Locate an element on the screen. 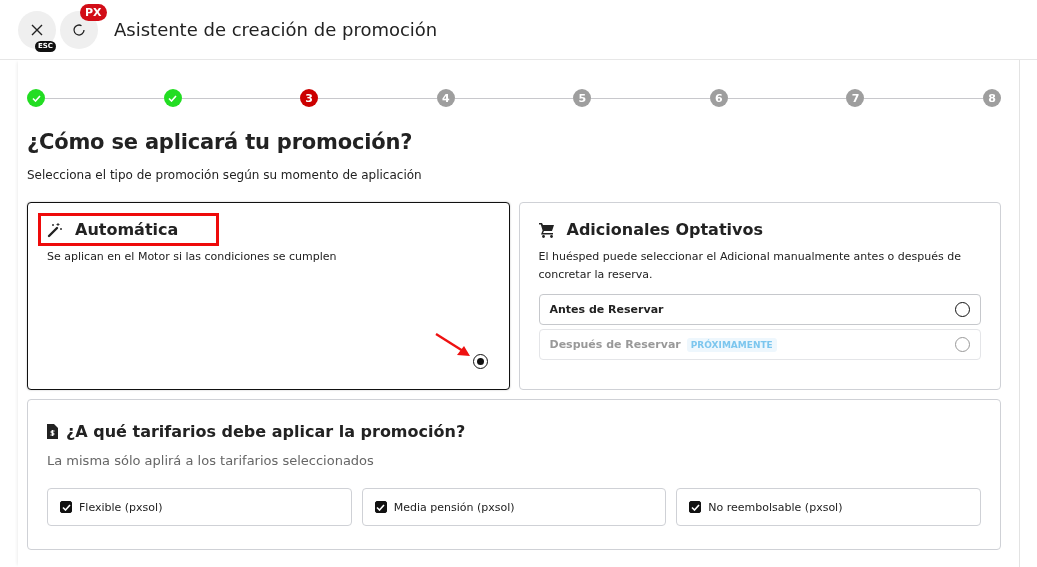  option-description: El huésped puede seleccionar el Adicional manualmente antes o después de concretar la reserva. is located at coordinates (750, 266).